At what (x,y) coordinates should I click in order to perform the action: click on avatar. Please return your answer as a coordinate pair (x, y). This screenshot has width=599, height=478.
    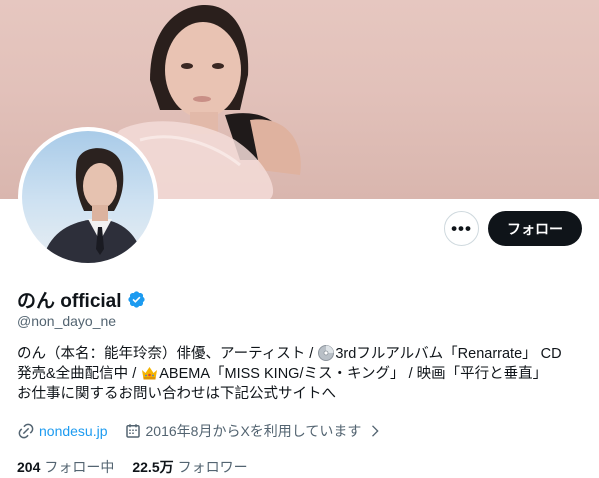
    Looking at the image, I should click on (88, 197).